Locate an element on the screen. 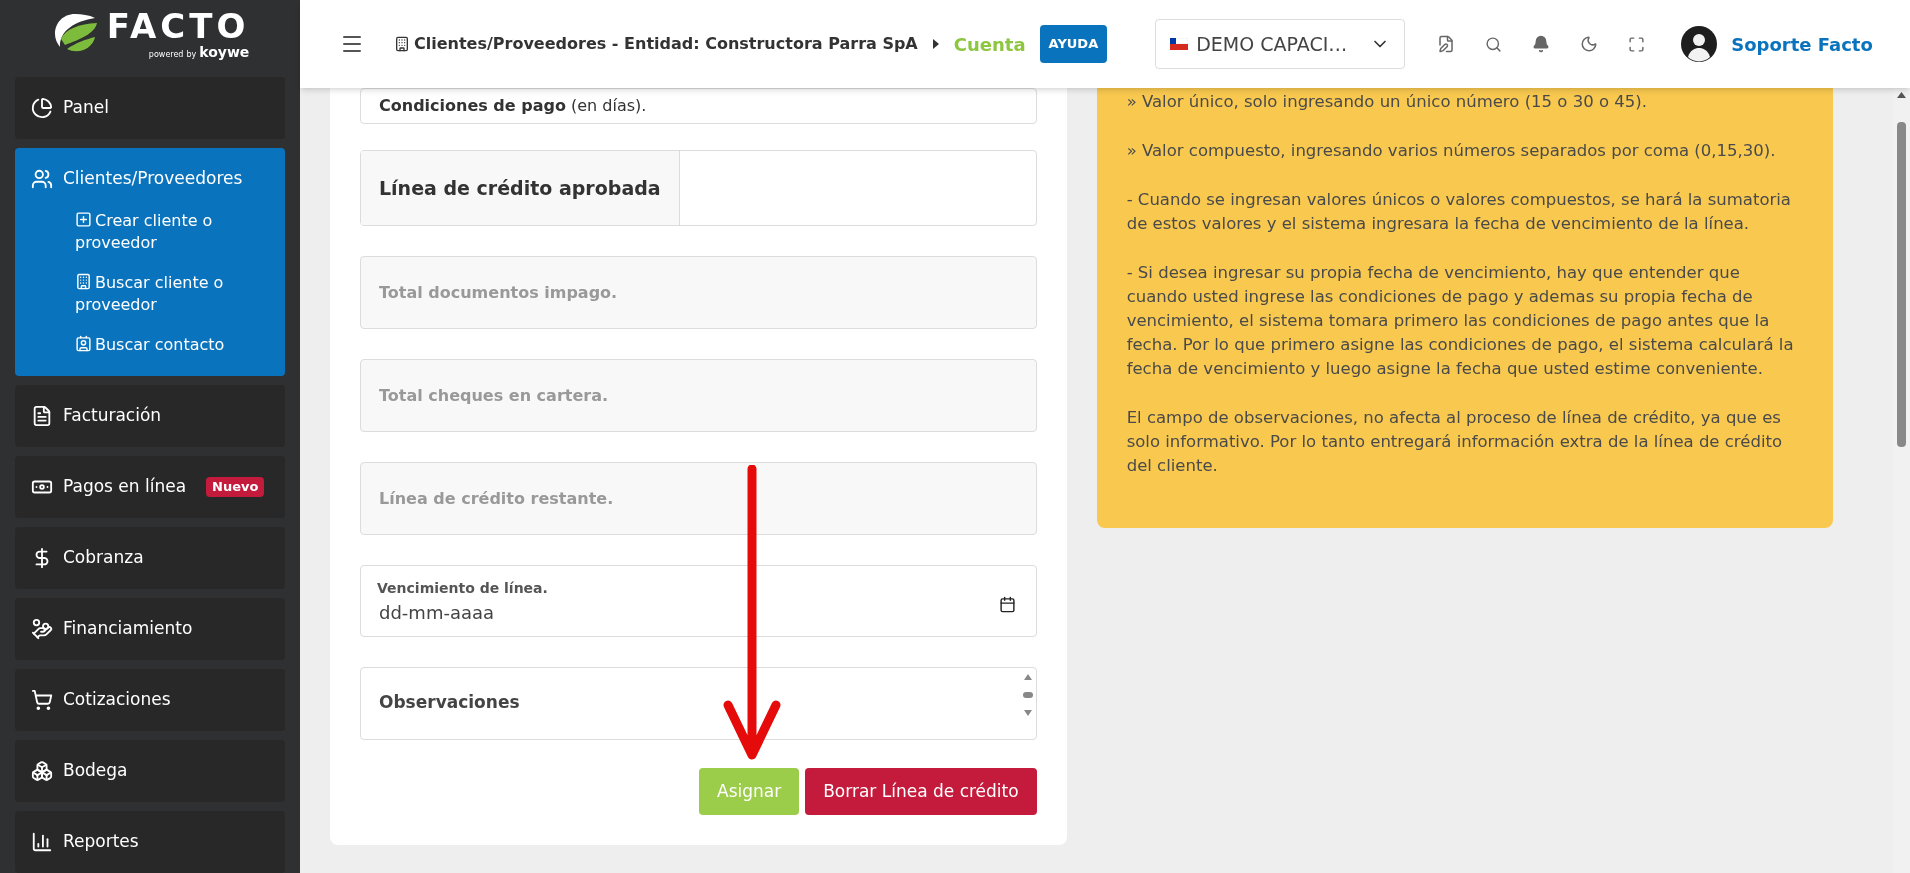 The image size is (1910, 873). boxes-icon is located at coordinates (42, 771).